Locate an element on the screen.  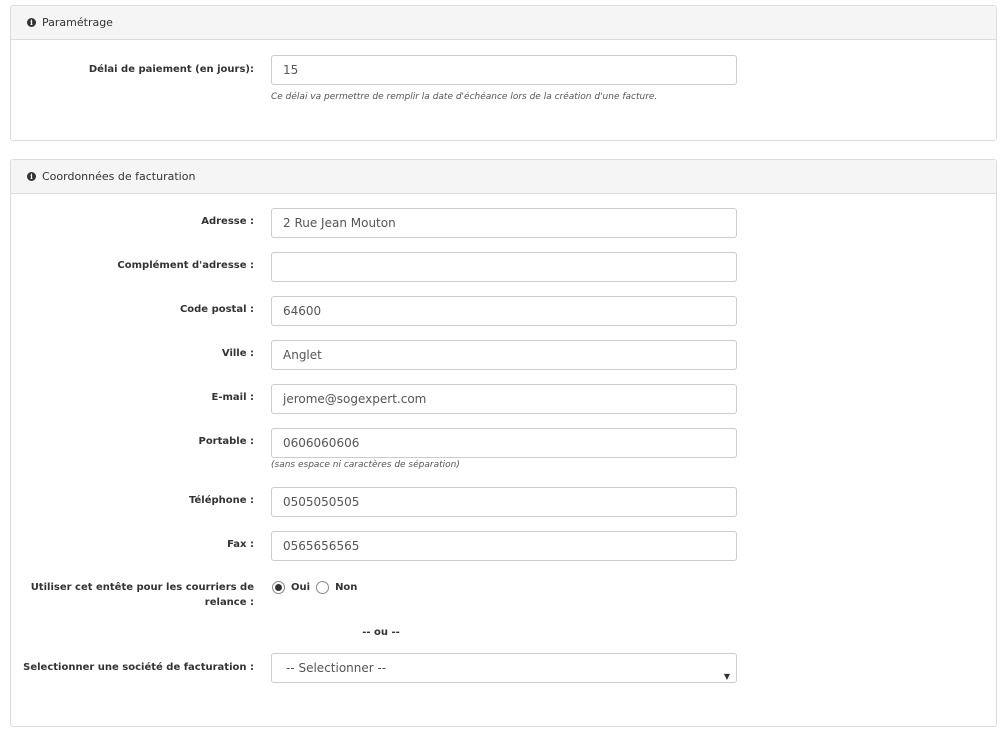
mobile-input: 0606060606 is located at coordinates (504, 443).